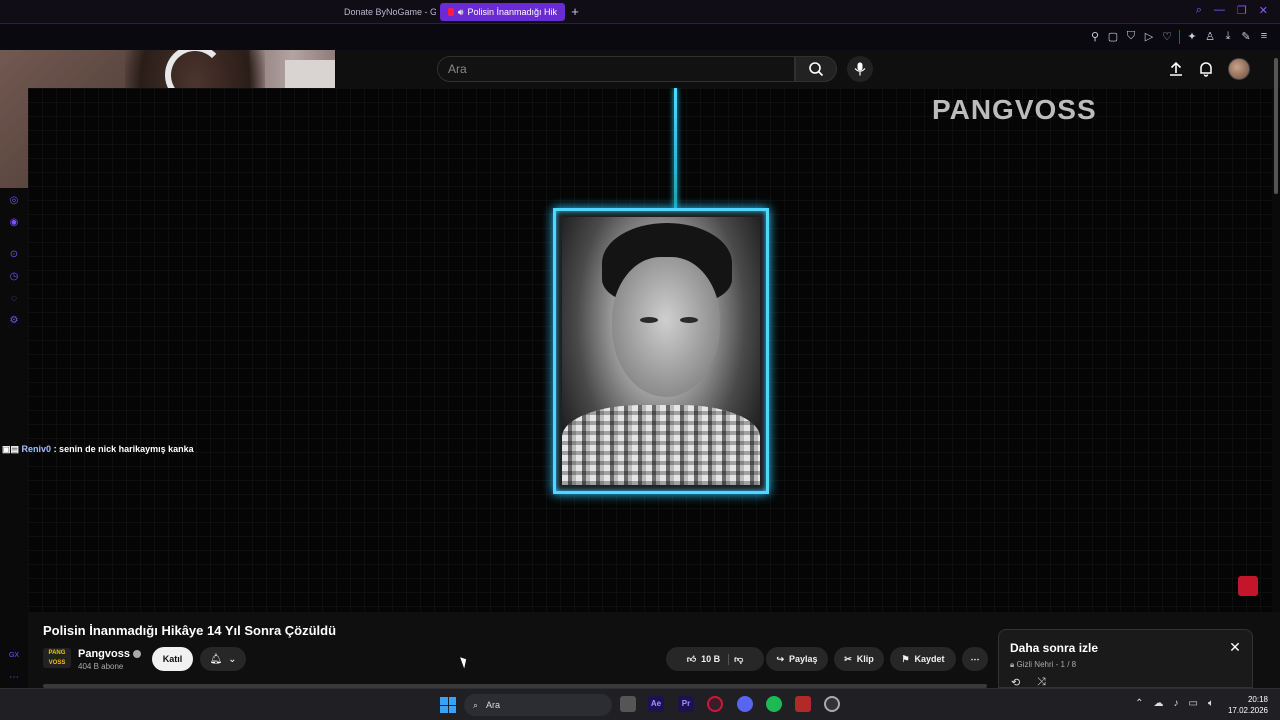 The height and width of the screenshot is (720, 1280). Describe the element at coordinates (616, 69) in the screenshot. I see `search-input: Ara` at that location.